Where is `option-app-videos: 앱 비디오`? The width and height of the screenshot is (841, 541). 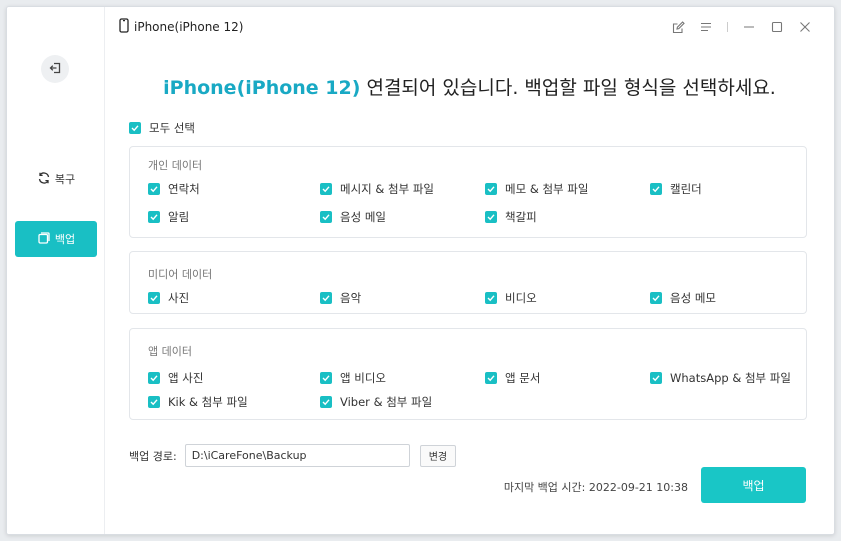 option-app-videos: 앱 비디오 is located at coordinates (353, 378).